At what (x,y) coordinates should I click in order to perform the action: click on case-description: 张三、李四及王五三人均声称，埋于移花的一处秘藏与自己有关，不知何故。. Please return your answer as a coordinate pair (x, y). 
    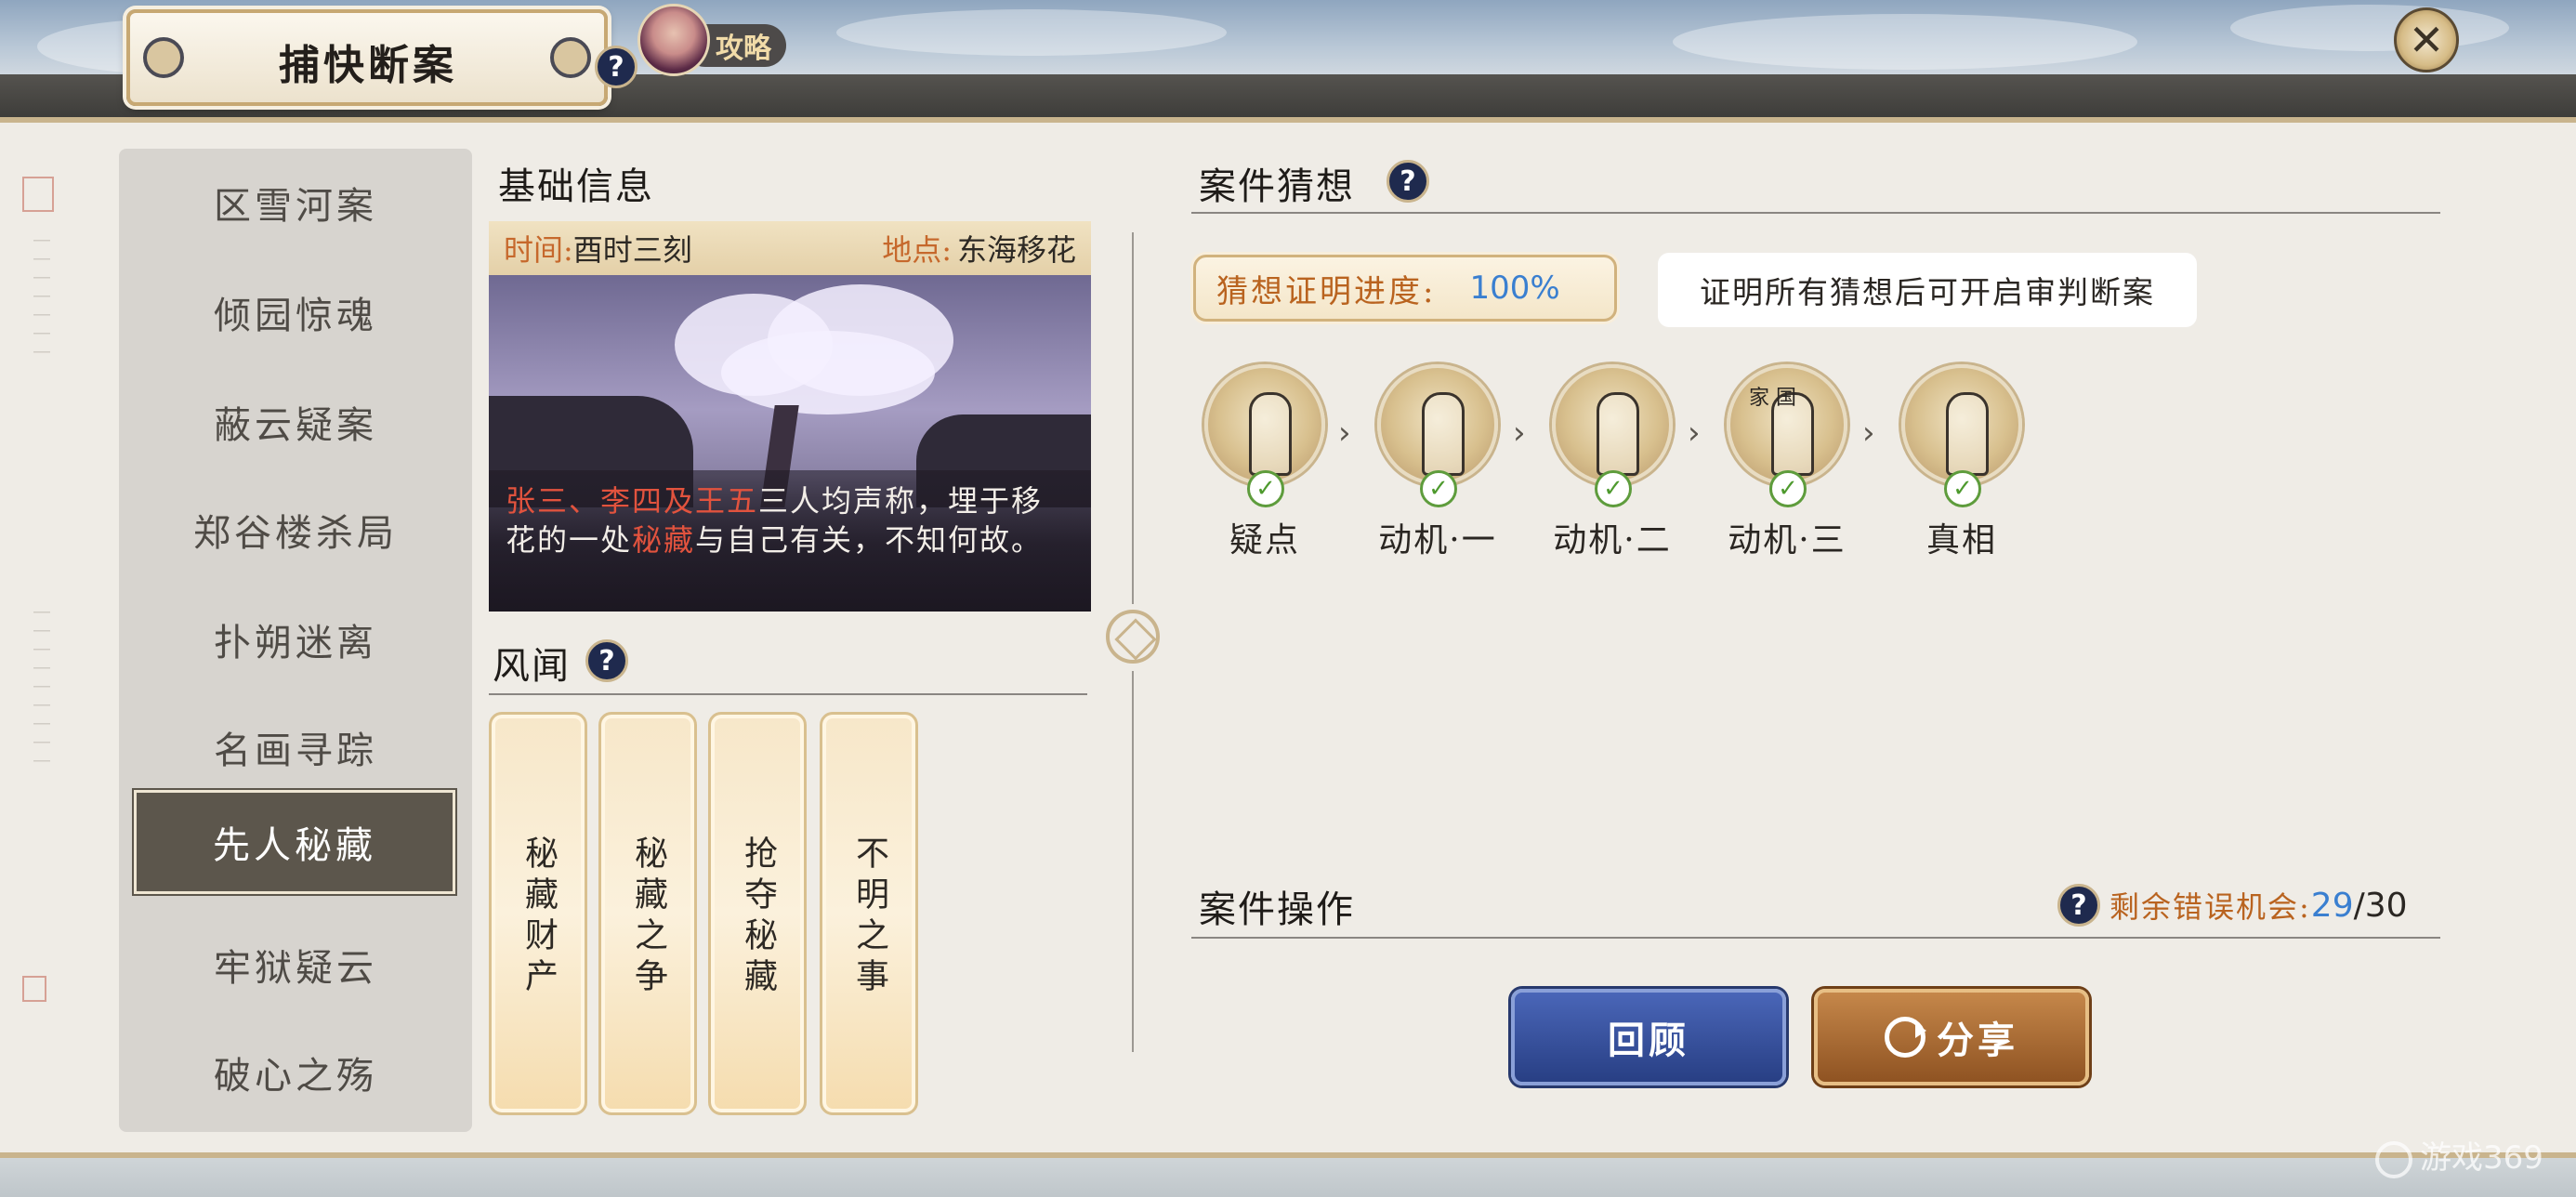
    Looking at the image, I should click on (790, 541).